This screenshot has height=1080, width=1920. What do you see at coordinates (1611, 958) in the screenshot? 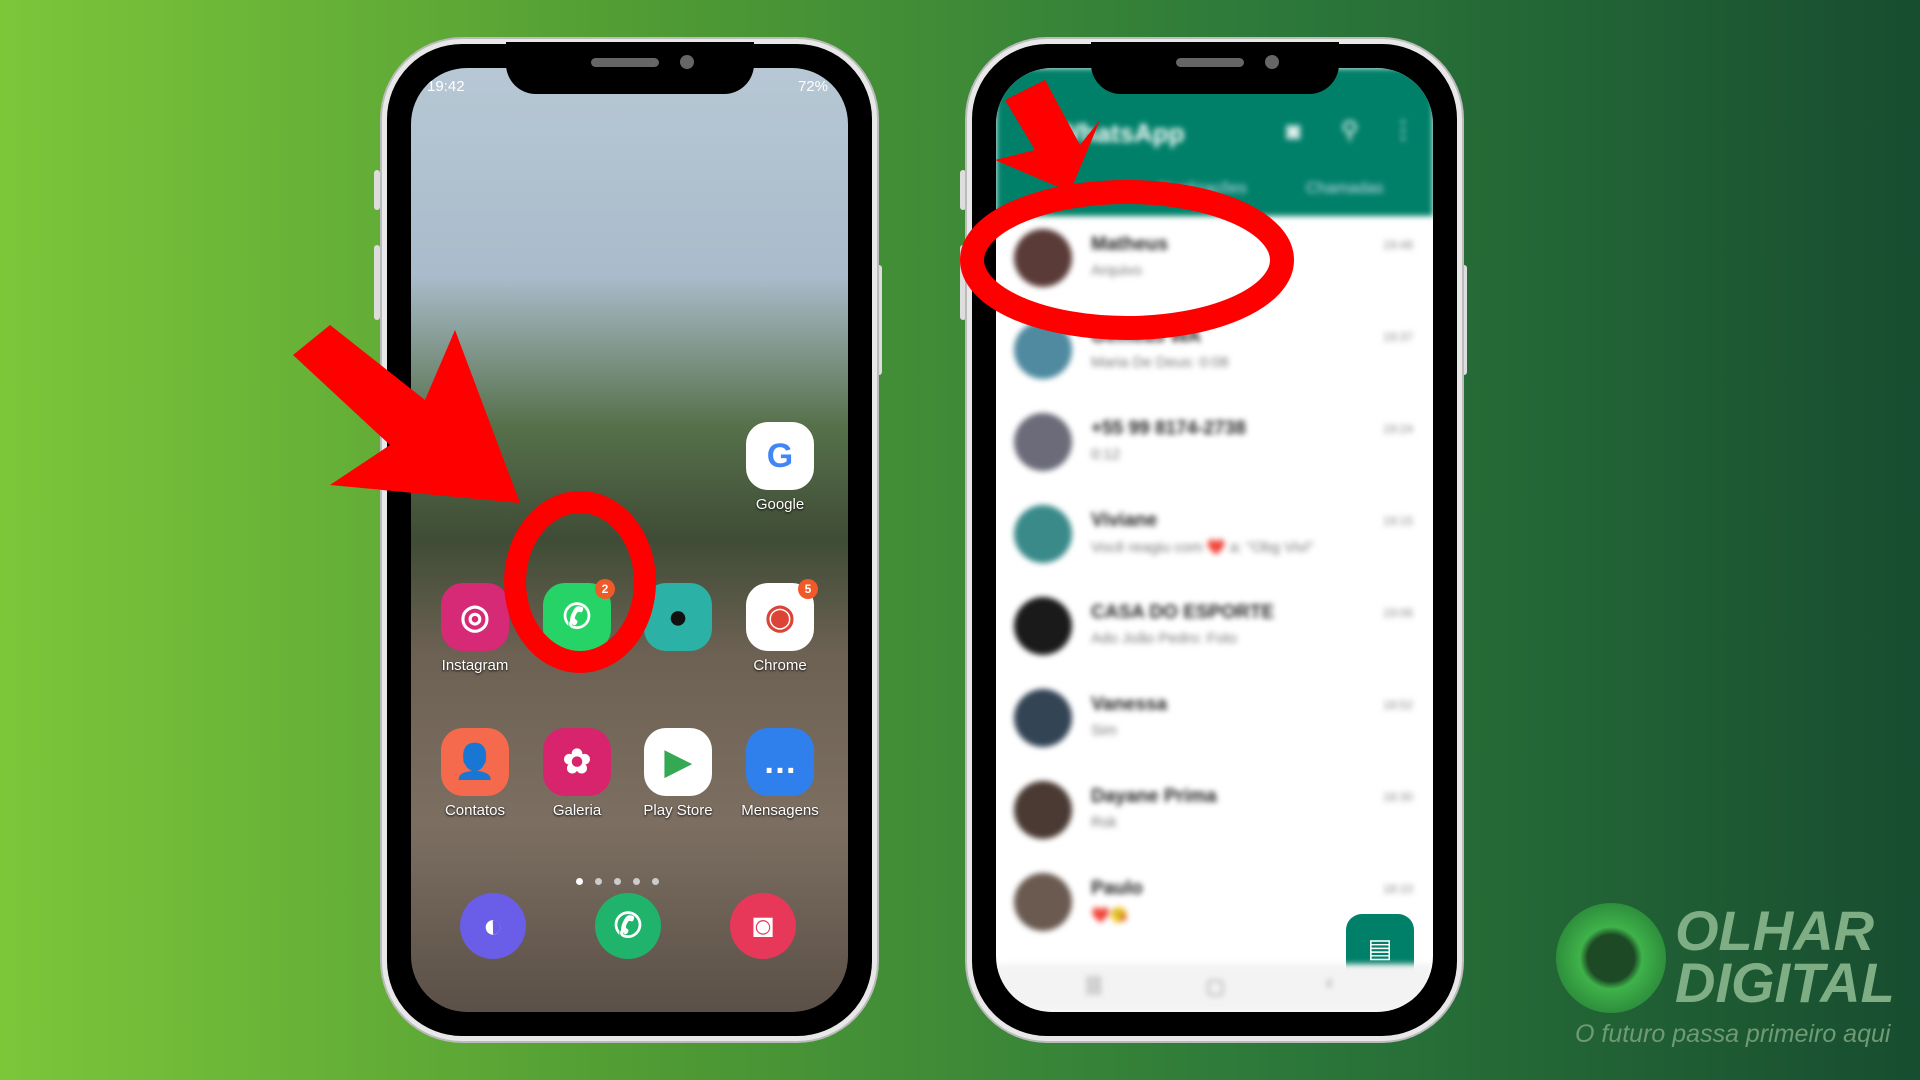
I see `olhar-digital-logo-icon` at bounding box center [1611, 958].